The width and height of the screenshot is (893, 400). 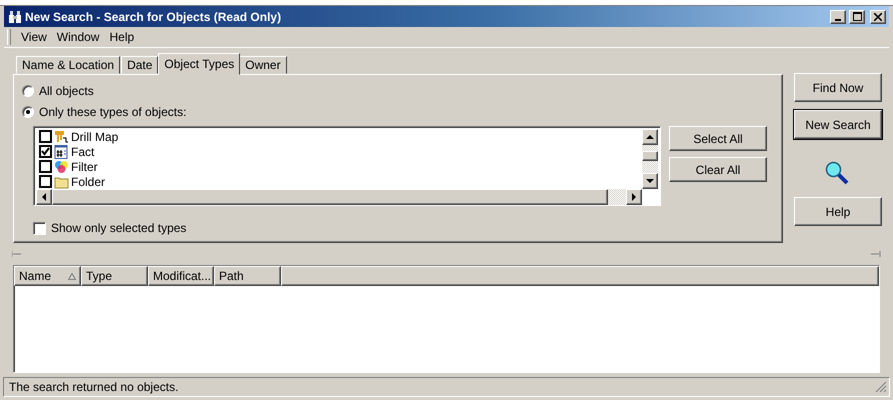 What do you see at coordinates (263, 65) in the screenshot?
I see `tab: Owner` at bounding box center [263, 65].